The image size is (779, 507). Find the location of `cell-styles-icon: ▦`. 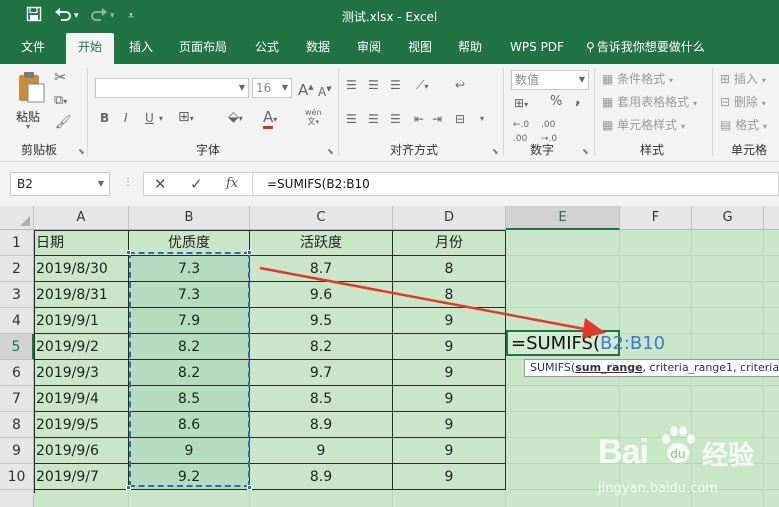

cell-styles-icon: ▦ is located at coordinates (608, 125).